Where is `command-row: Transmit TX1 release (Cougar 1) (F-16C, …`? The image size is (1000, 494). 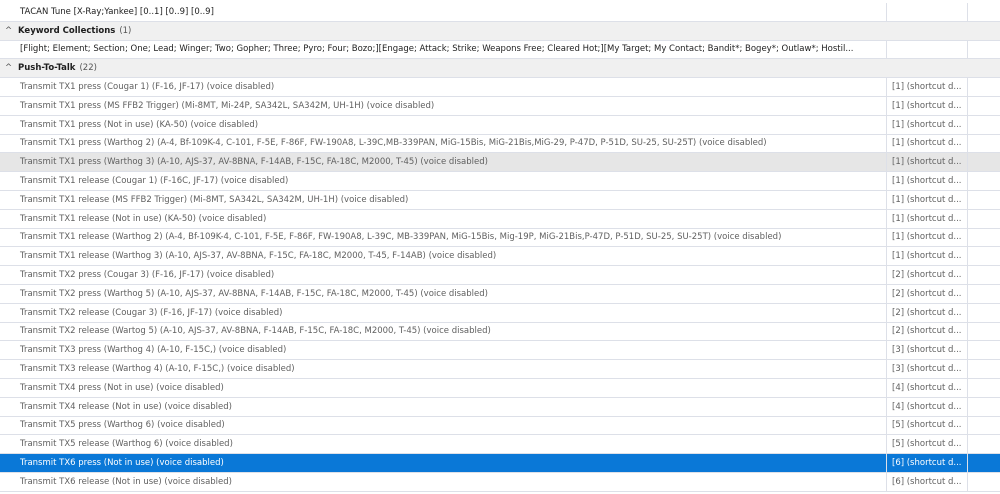 command-row: Transmit TX1 release (Cougar 1) (F-16C, … is located at coordinates (500, 181).